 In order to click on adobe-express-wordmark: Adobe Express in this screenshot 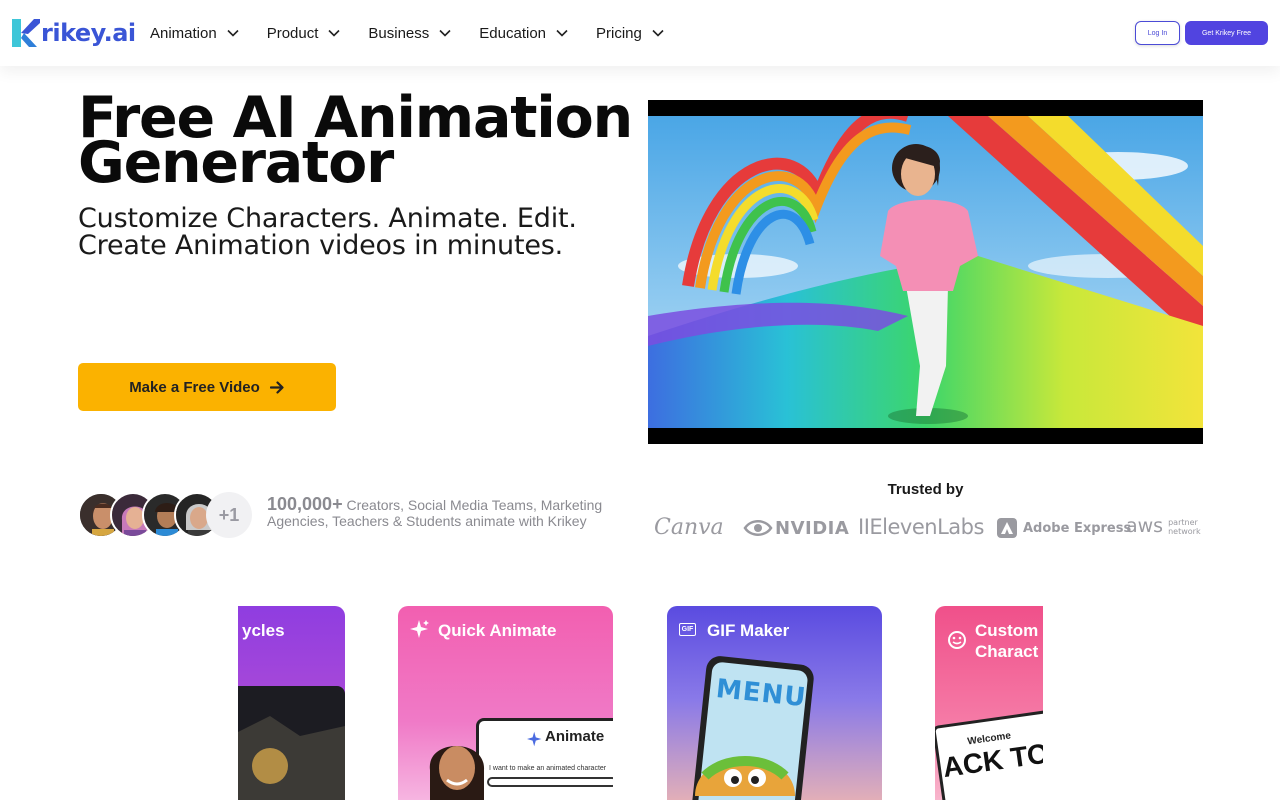, I will do `click(1077, 528)`.